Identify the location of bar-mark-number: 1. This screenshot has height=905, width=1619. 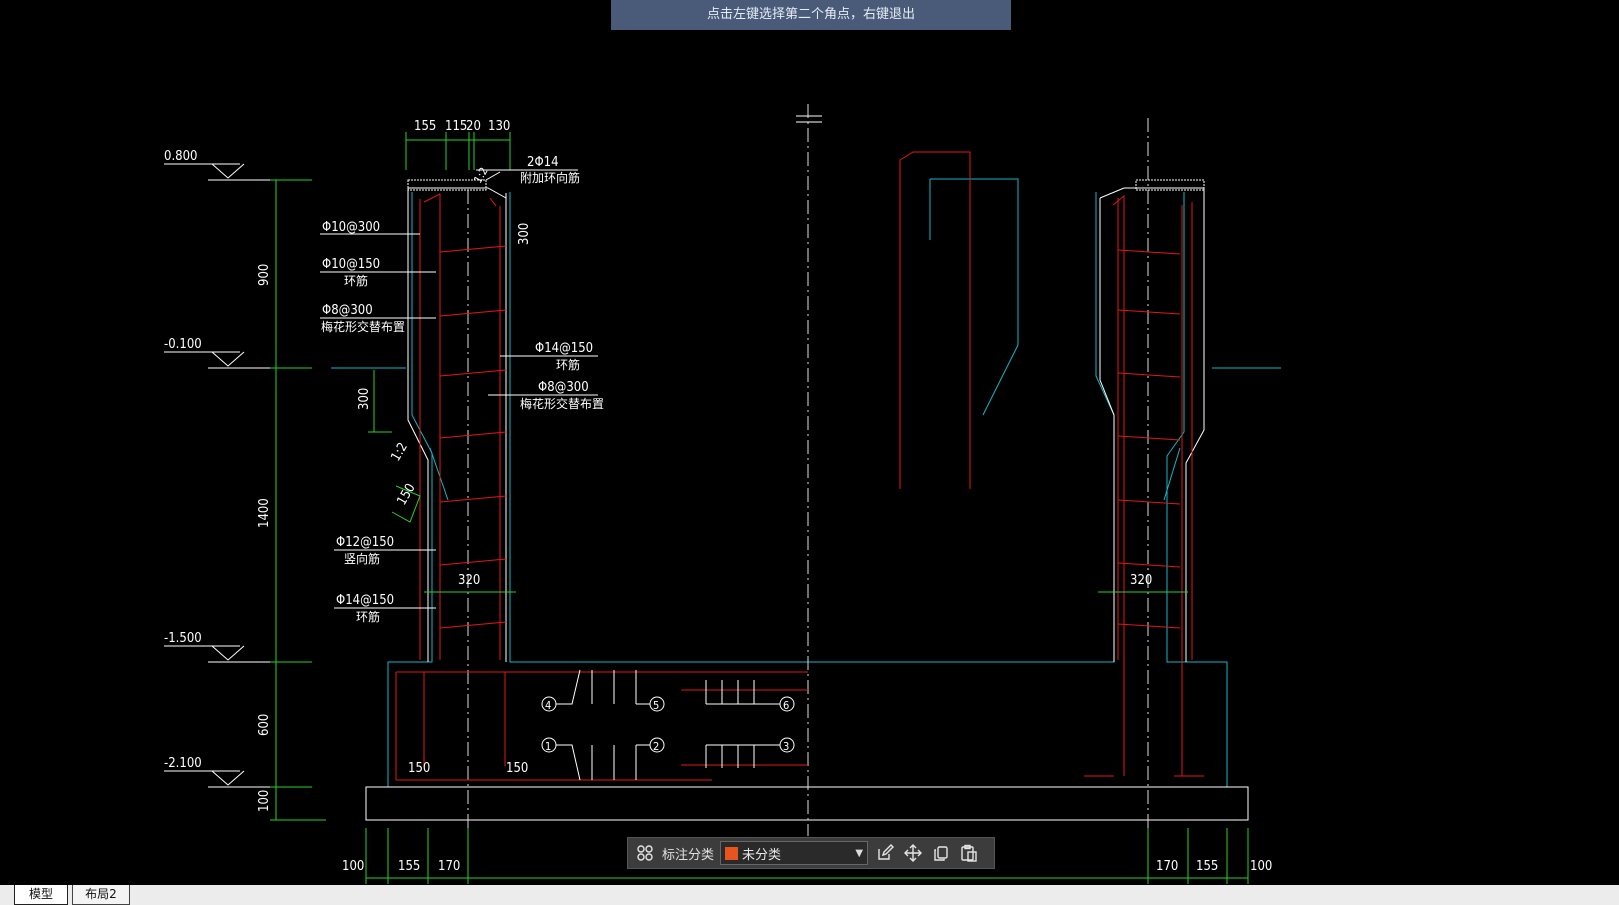
(548, 746).